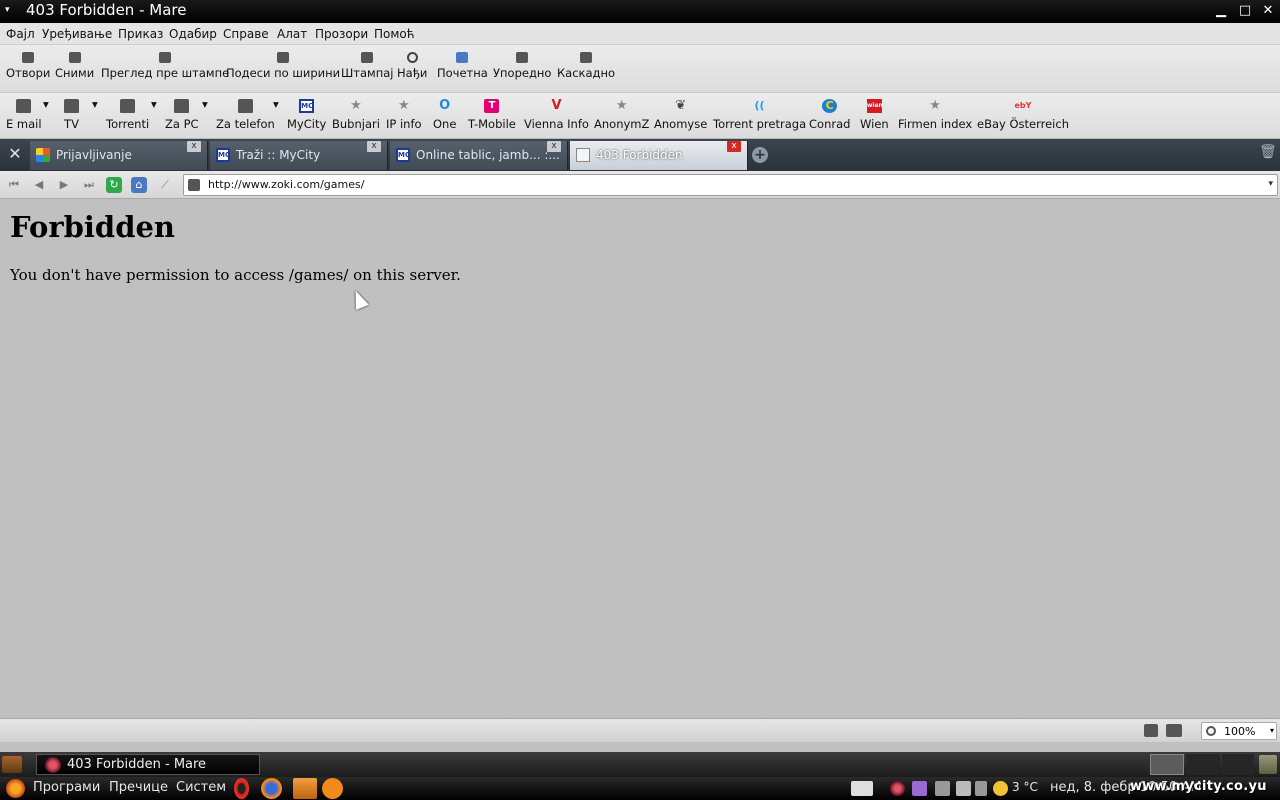  What do you see at coordinates (71, 116) in the screenshot?
I see `bookmark-tv: TV` at bounding box center [71, 116].